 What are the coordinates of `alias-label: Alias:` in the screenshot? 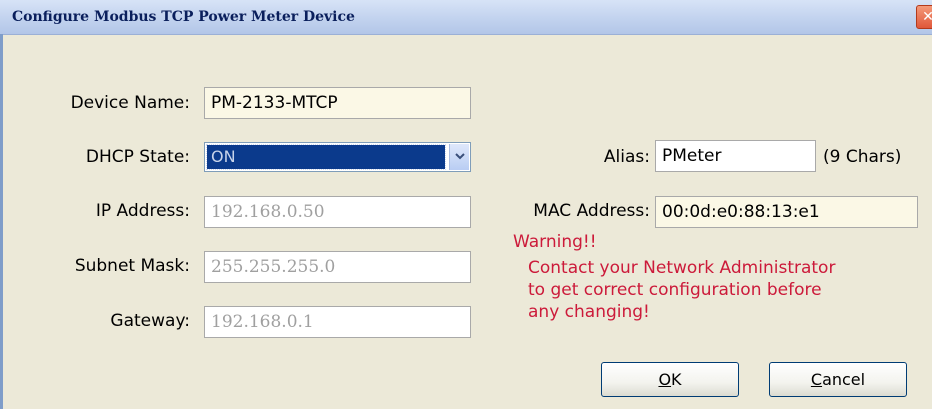 It's located at (626, 157).